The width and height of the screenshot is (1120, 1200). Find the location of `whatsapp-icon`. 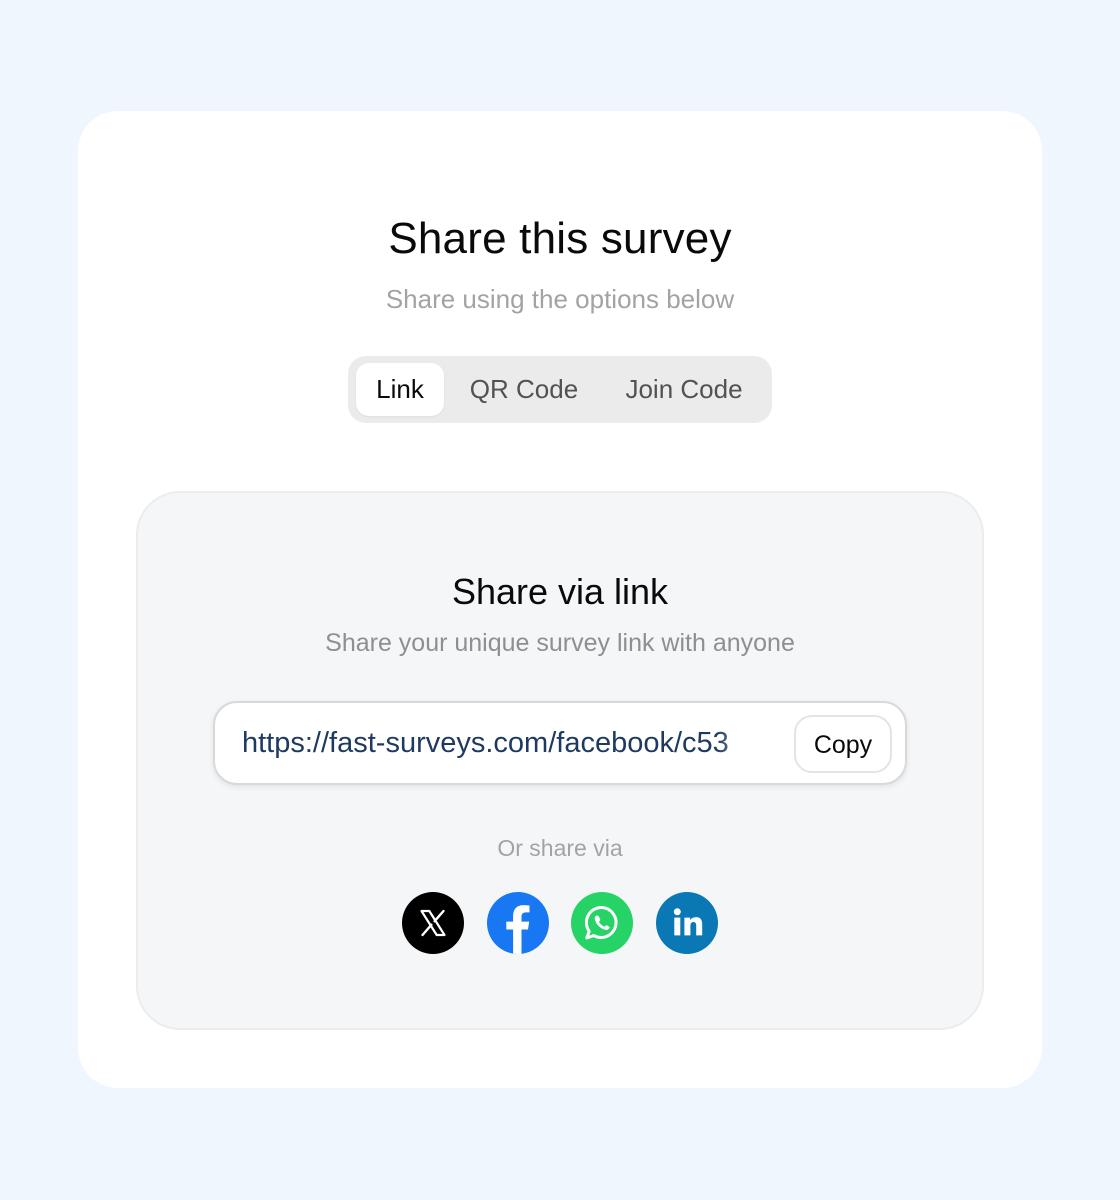

whatsapp-icon is located at coordinates (602, 923).